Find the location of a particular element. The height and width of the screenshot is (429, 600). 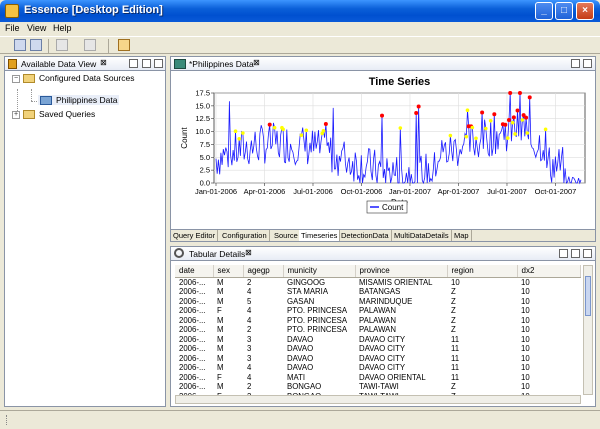

column-header-dx2: dx2 is located at coordinates (549, 271).